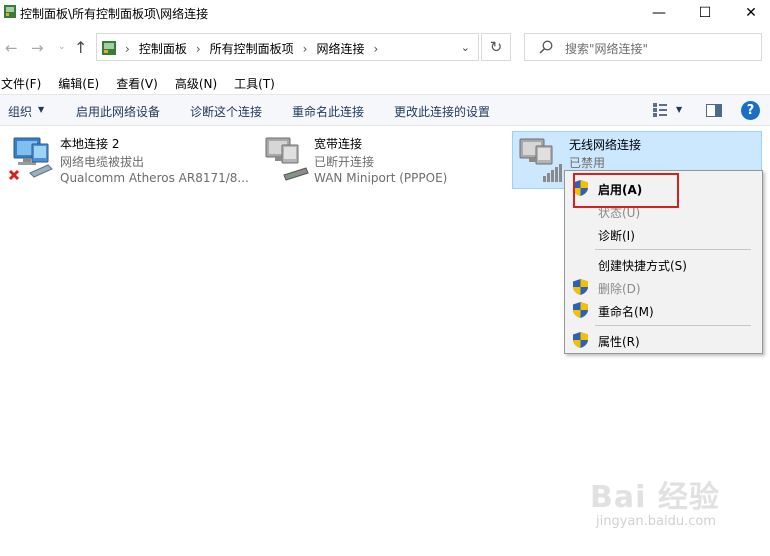 The image size is (770, 556). Describe the element at coordinates (20, 111) in the screenshot. I see `organize-button: 组织` at that location.